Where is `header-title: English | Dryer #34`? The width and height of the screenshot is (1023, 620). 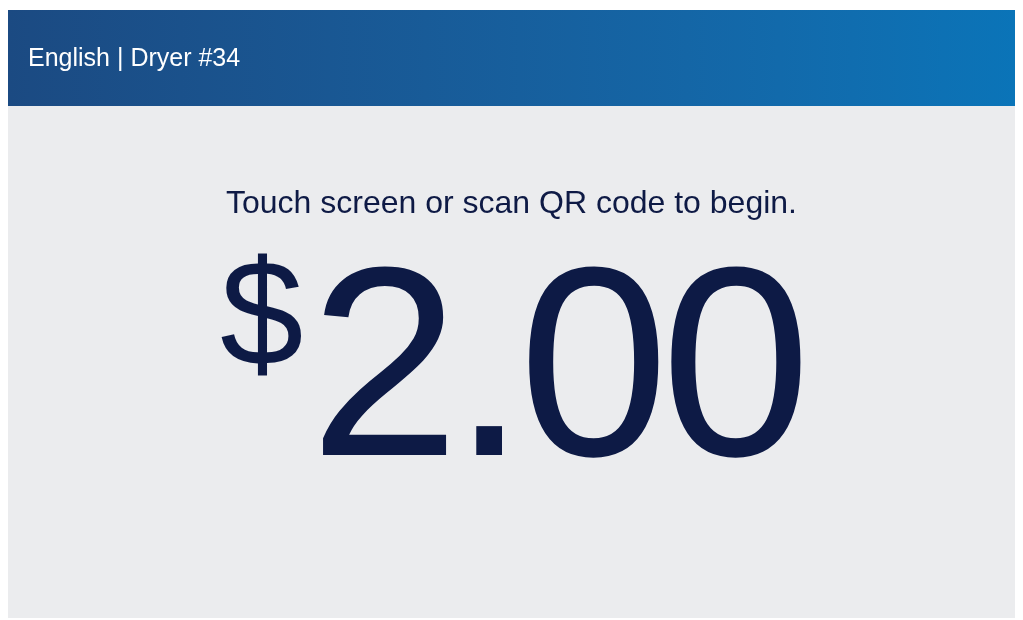
header-title: English | Dryer #34 is located at coordinates (134, 58).